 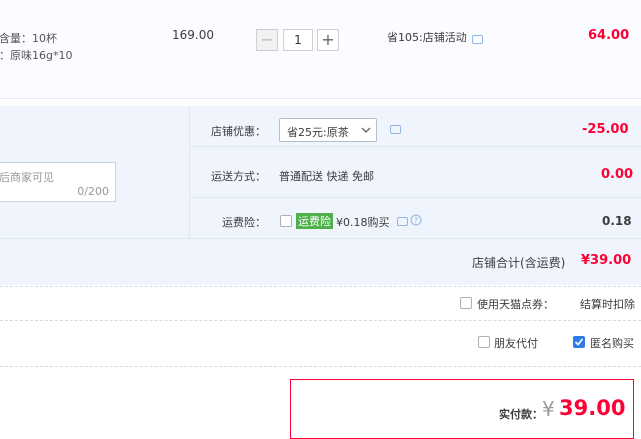 I want to click on tmall-points-checkbox, so click(x=466, y=303).